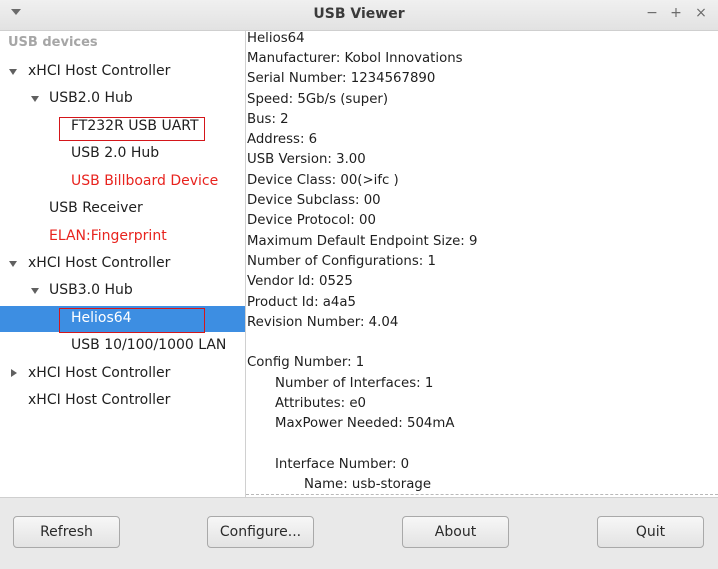  I want to click on tree-row-xhci-3: xHCI Host Controller, so click(122, 374).